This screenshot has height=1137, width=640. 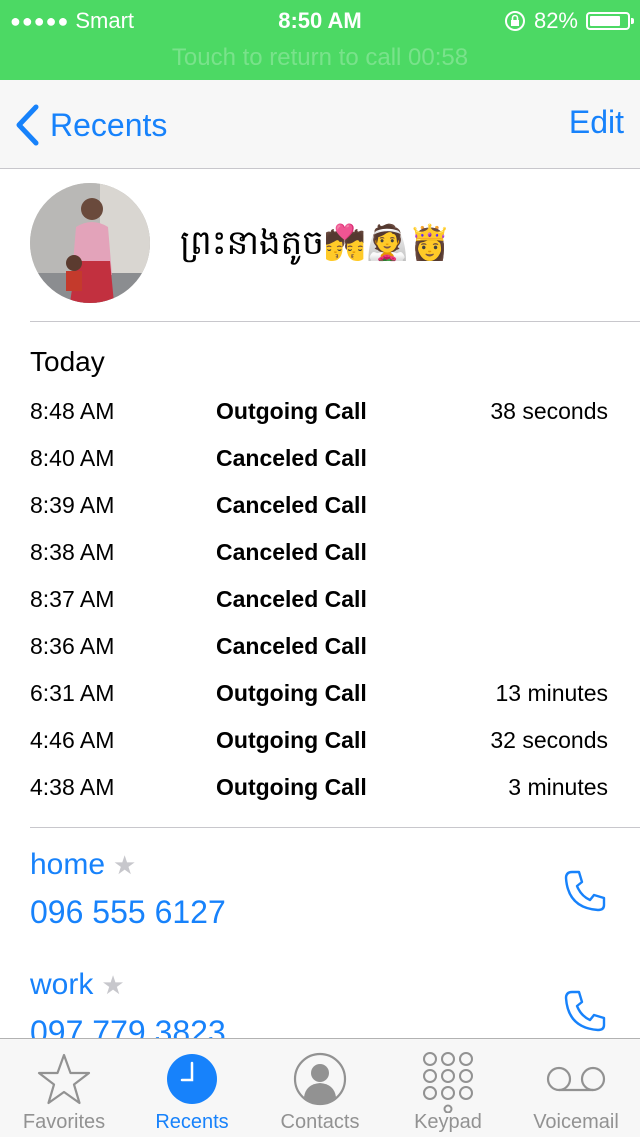 What do you see at coordinates (514, 21) in the screenshot?
I see `rotation-lock-icon` at bounding box center [514, 21].